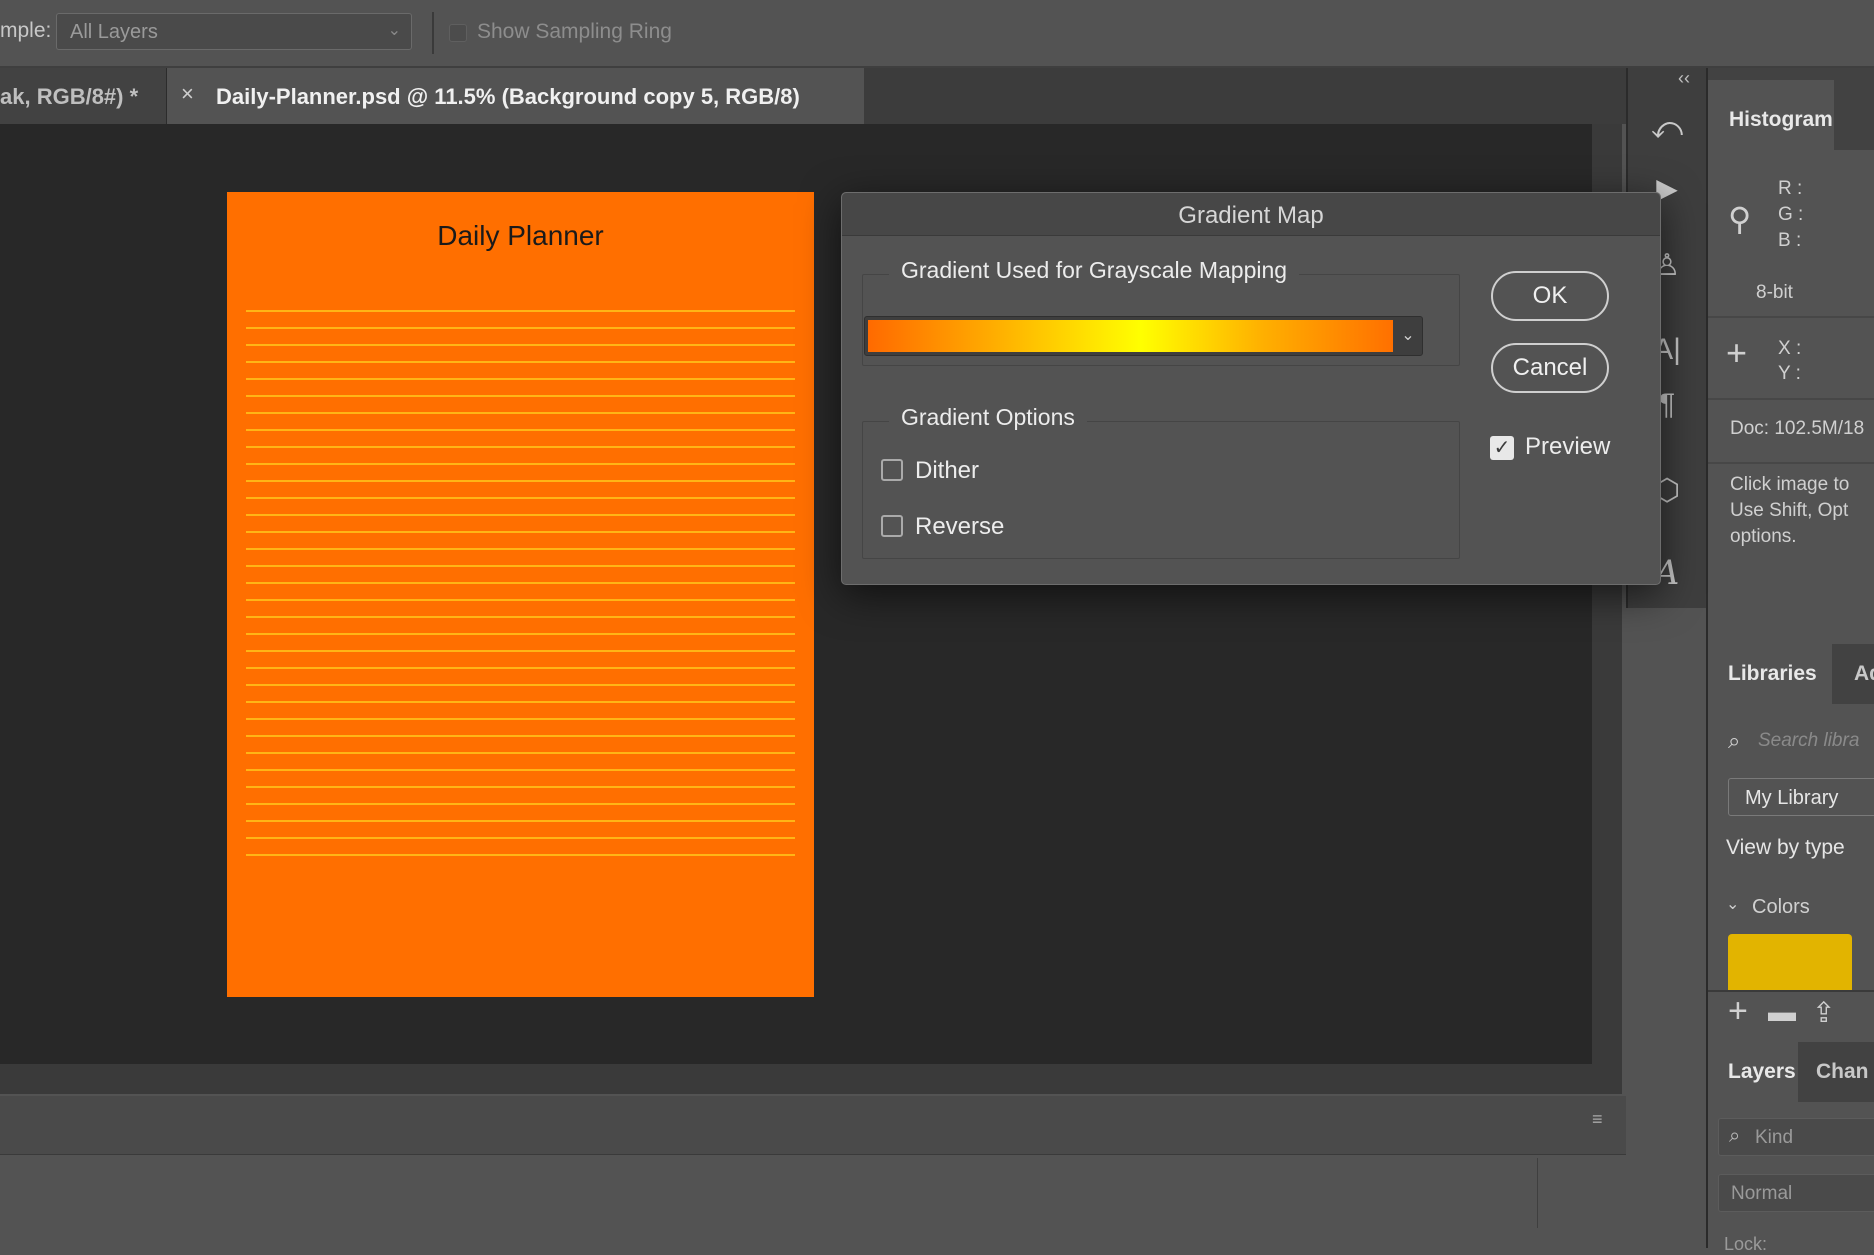 The height and width of the screenshot is (1255, 1874). Describe the element at coordinates (1550, 296) in the screenshot. I see `ok-button: OK` at that location.